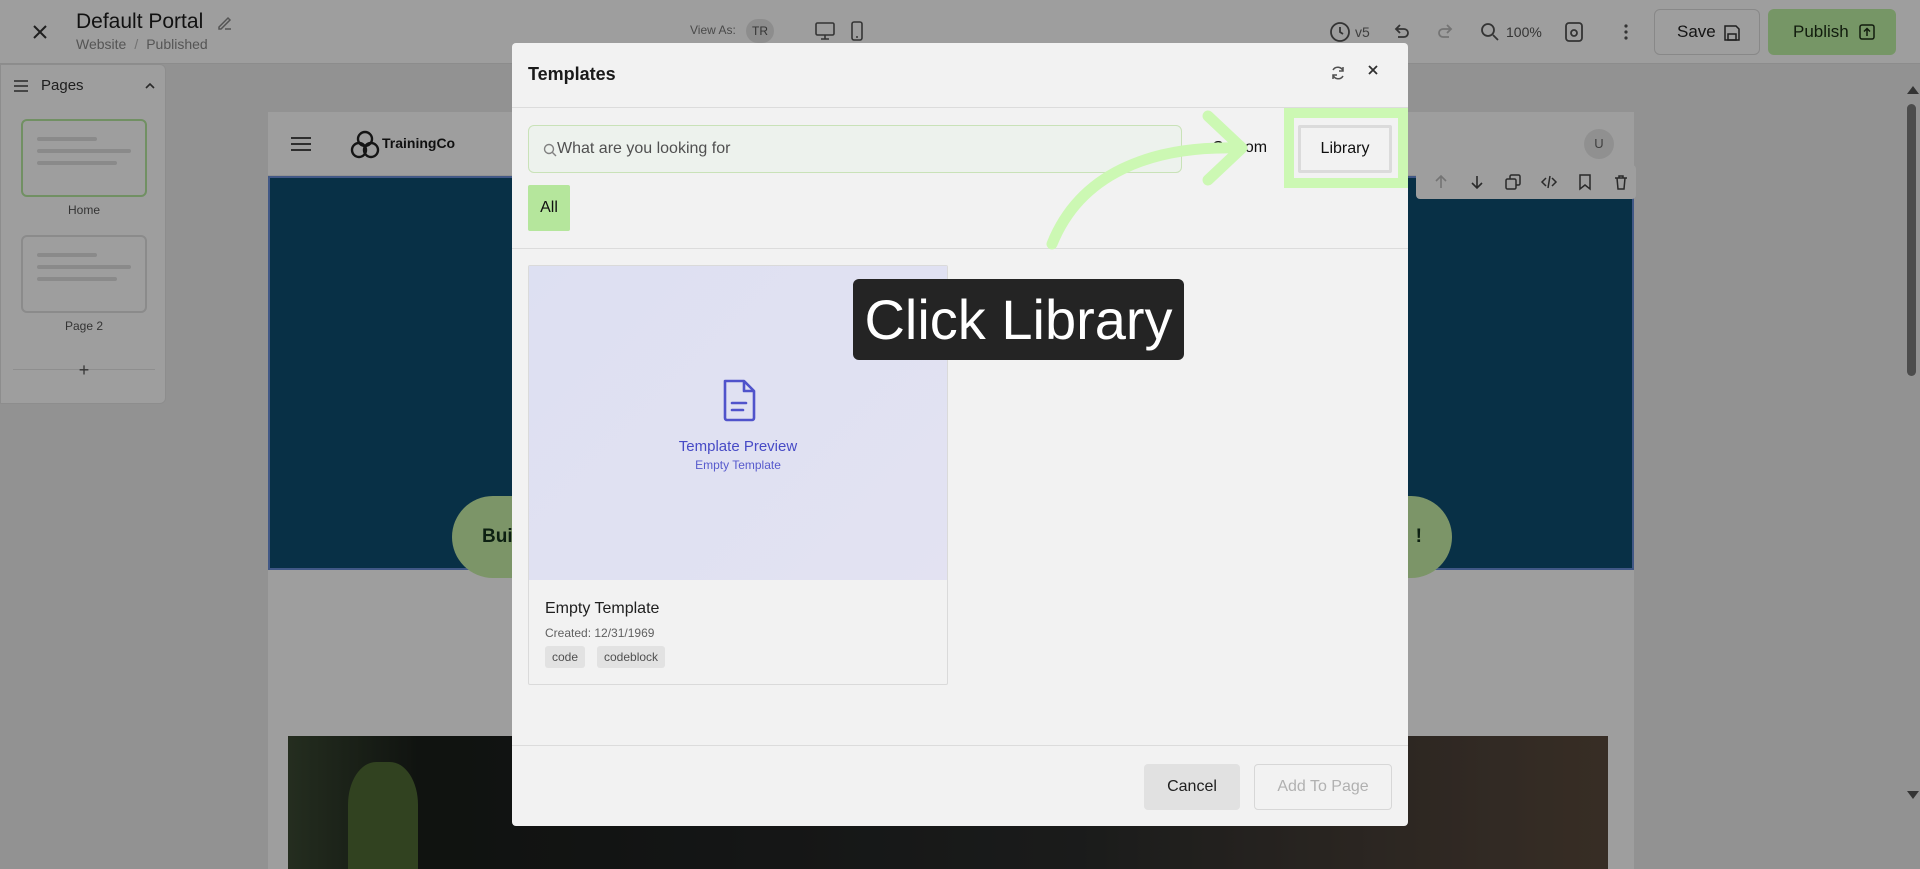 Image resolution: width=1920 pixels, height=869 pixels. I want to click on template-preview-title: Template Preview, so click(738, 446).